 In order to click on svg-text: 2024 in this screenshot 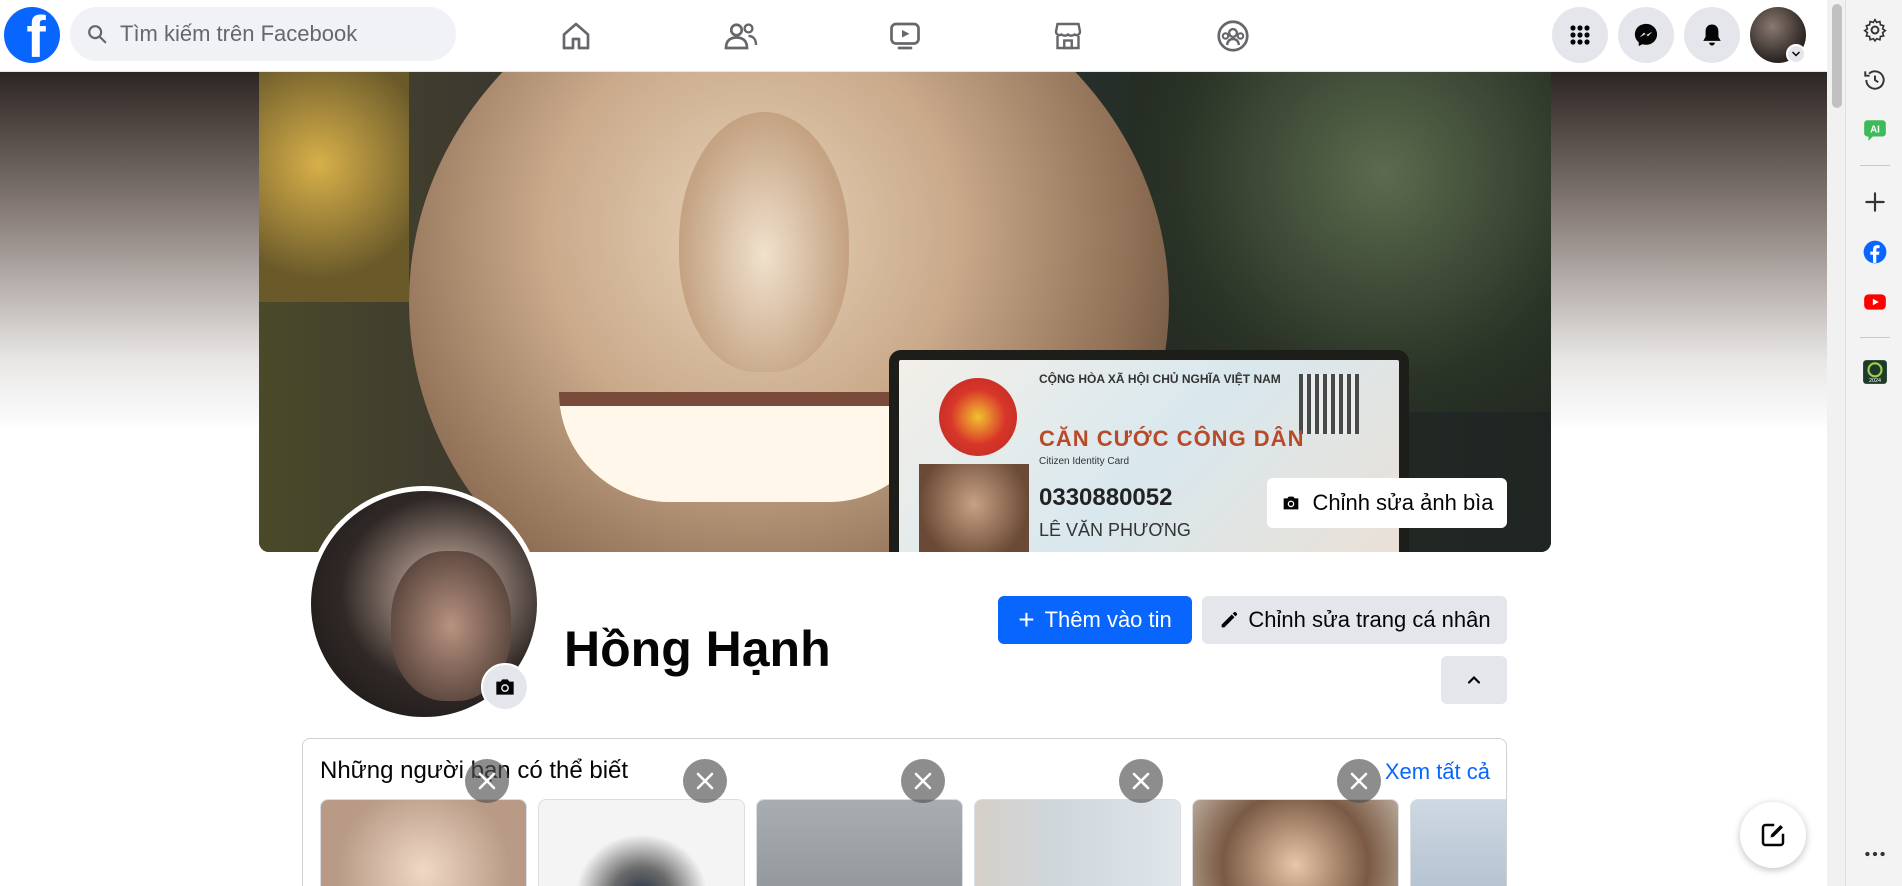, I will do `click(1875, 381)`.